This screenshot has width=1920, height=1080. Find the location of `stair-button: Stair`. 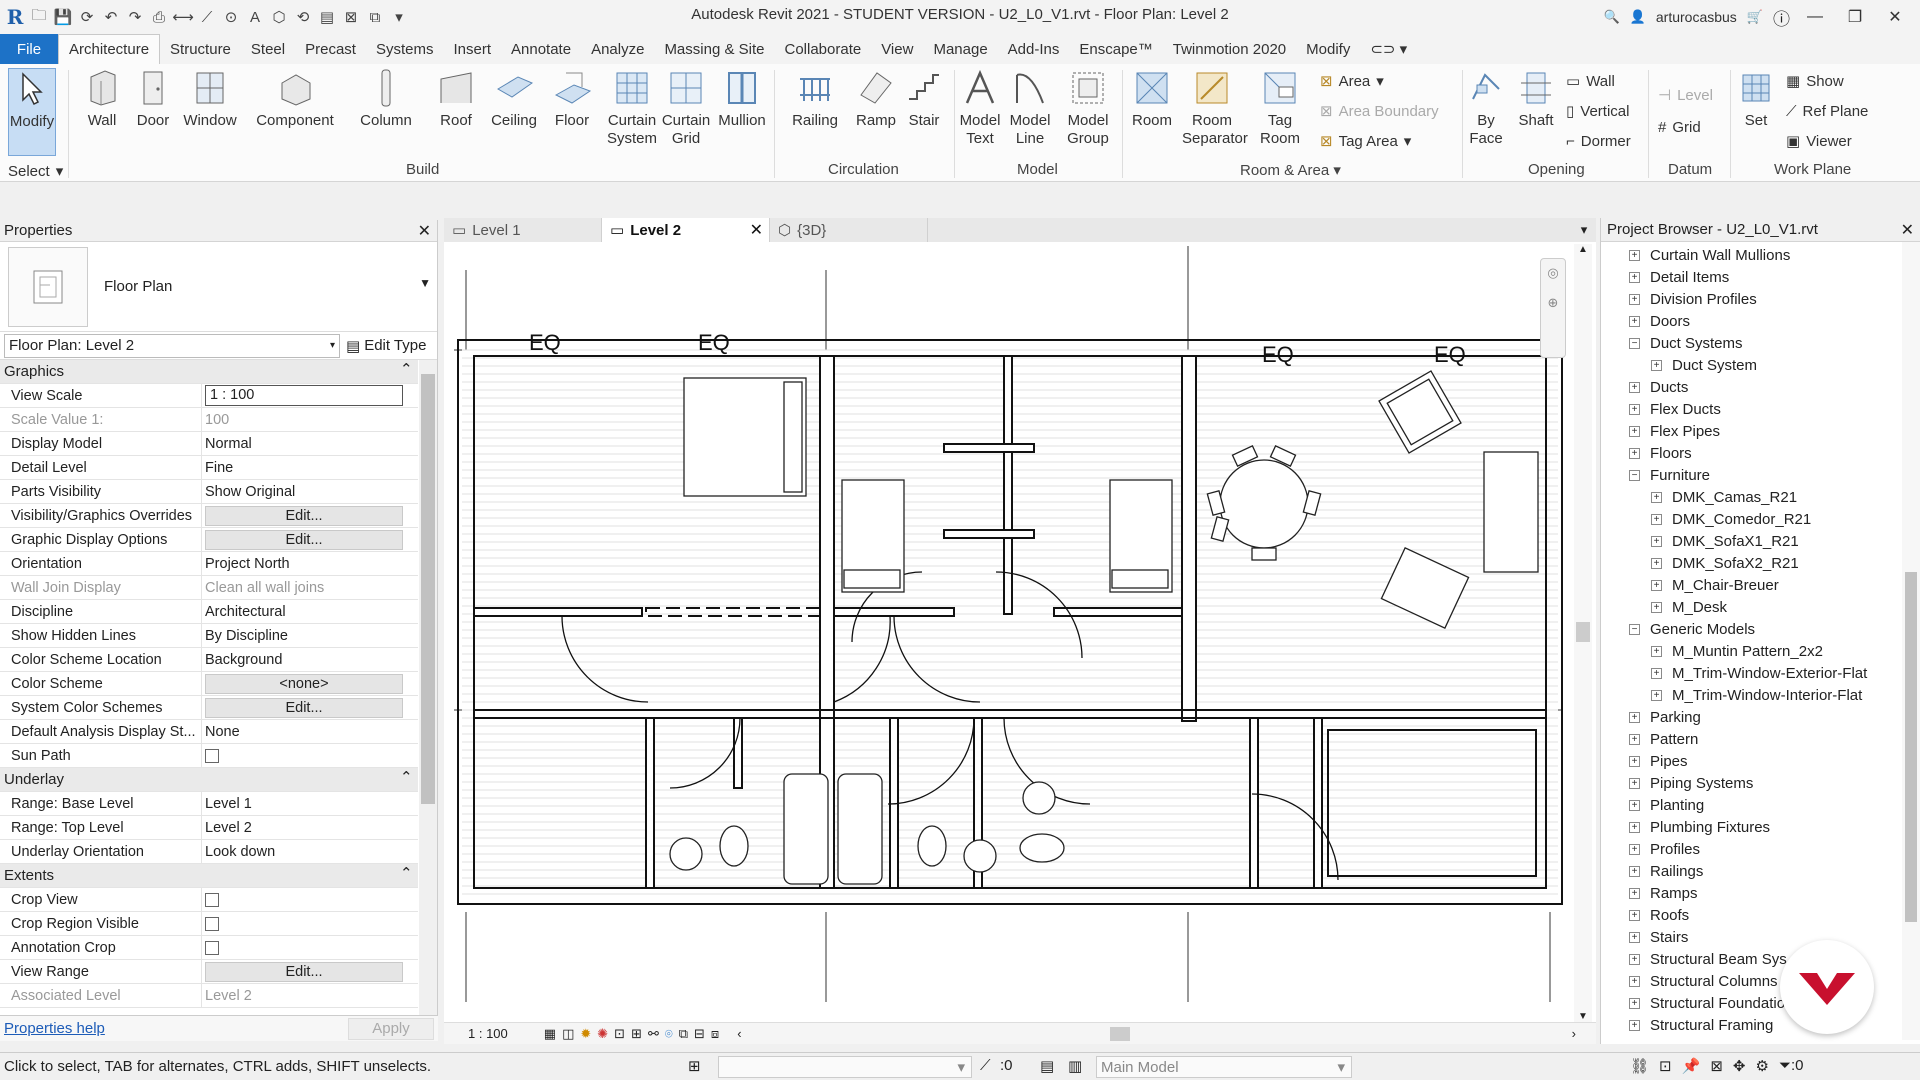

stair-button: Stair is located at coordinates (924, 113).